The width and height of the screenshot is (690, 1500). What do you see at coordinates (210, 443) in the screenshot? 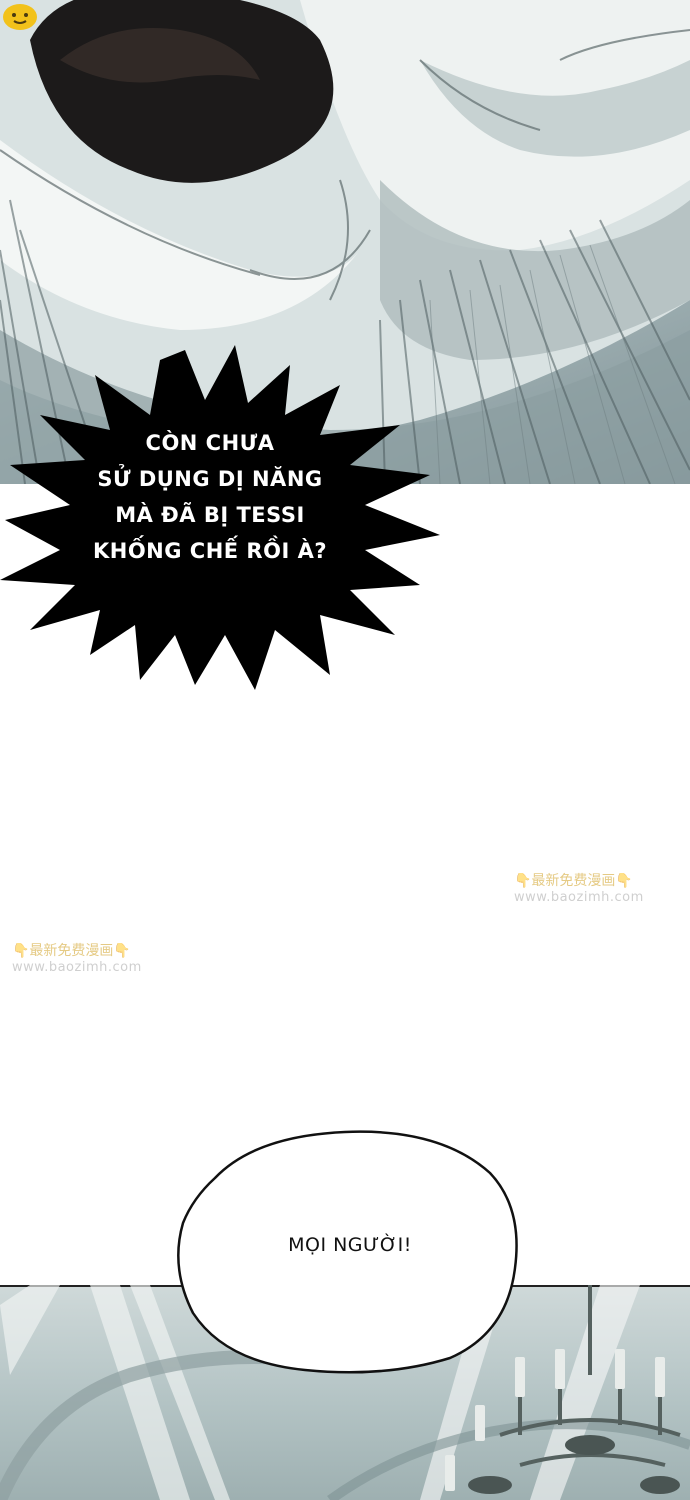
I see `burst-line: CÒN CHƯA` at bounding box center [210, 443].